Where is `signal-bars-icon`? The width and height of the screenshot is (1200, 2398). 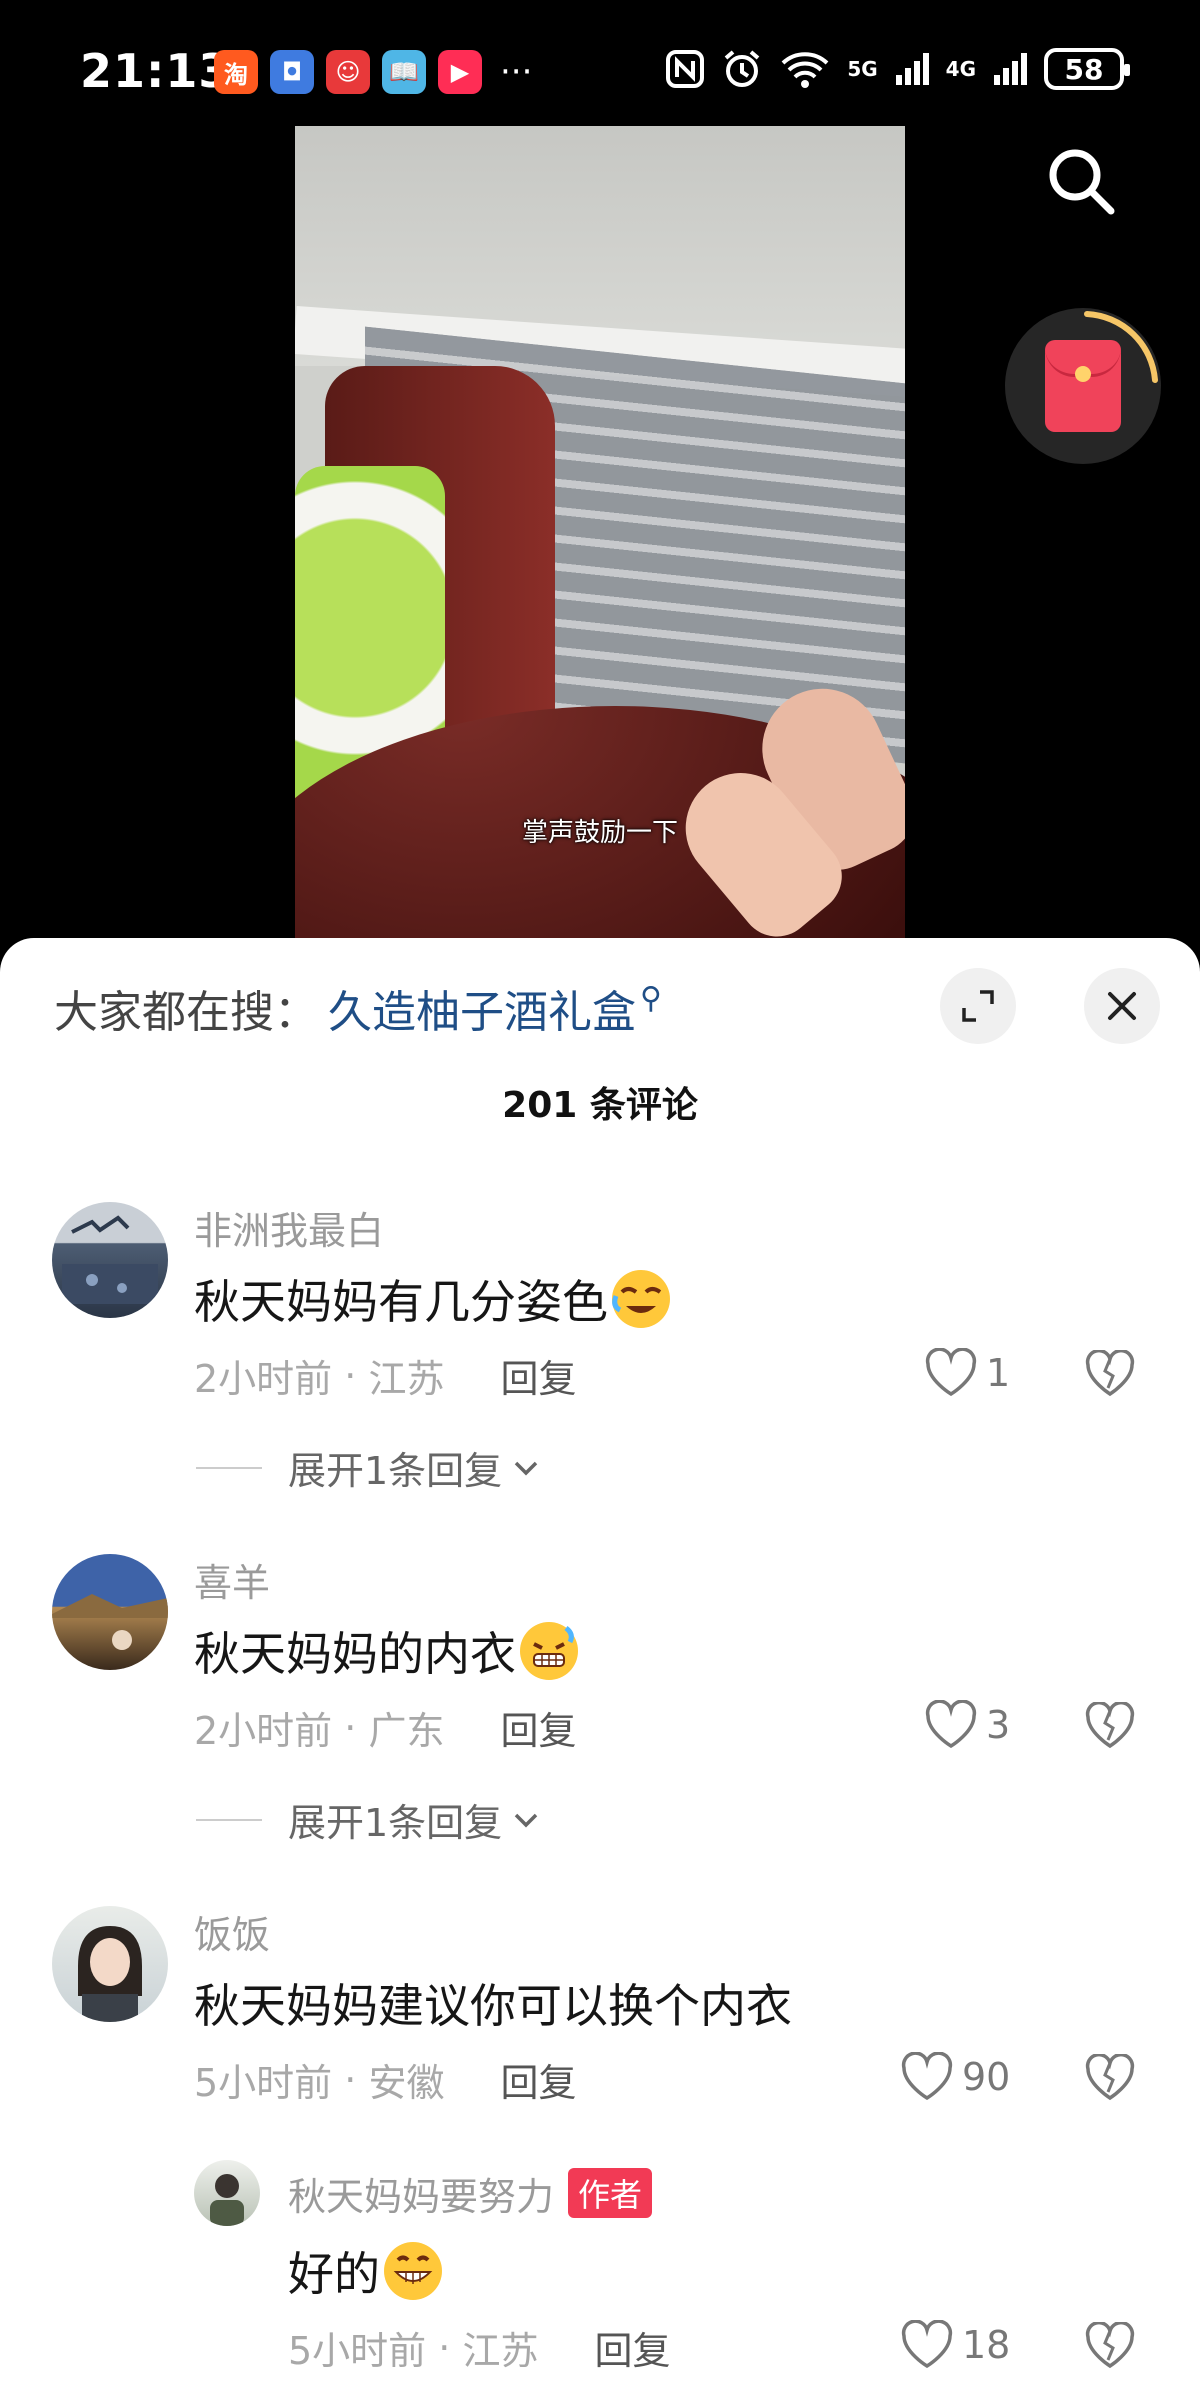
signal-bars-icon is located at coordinates (912, 69).